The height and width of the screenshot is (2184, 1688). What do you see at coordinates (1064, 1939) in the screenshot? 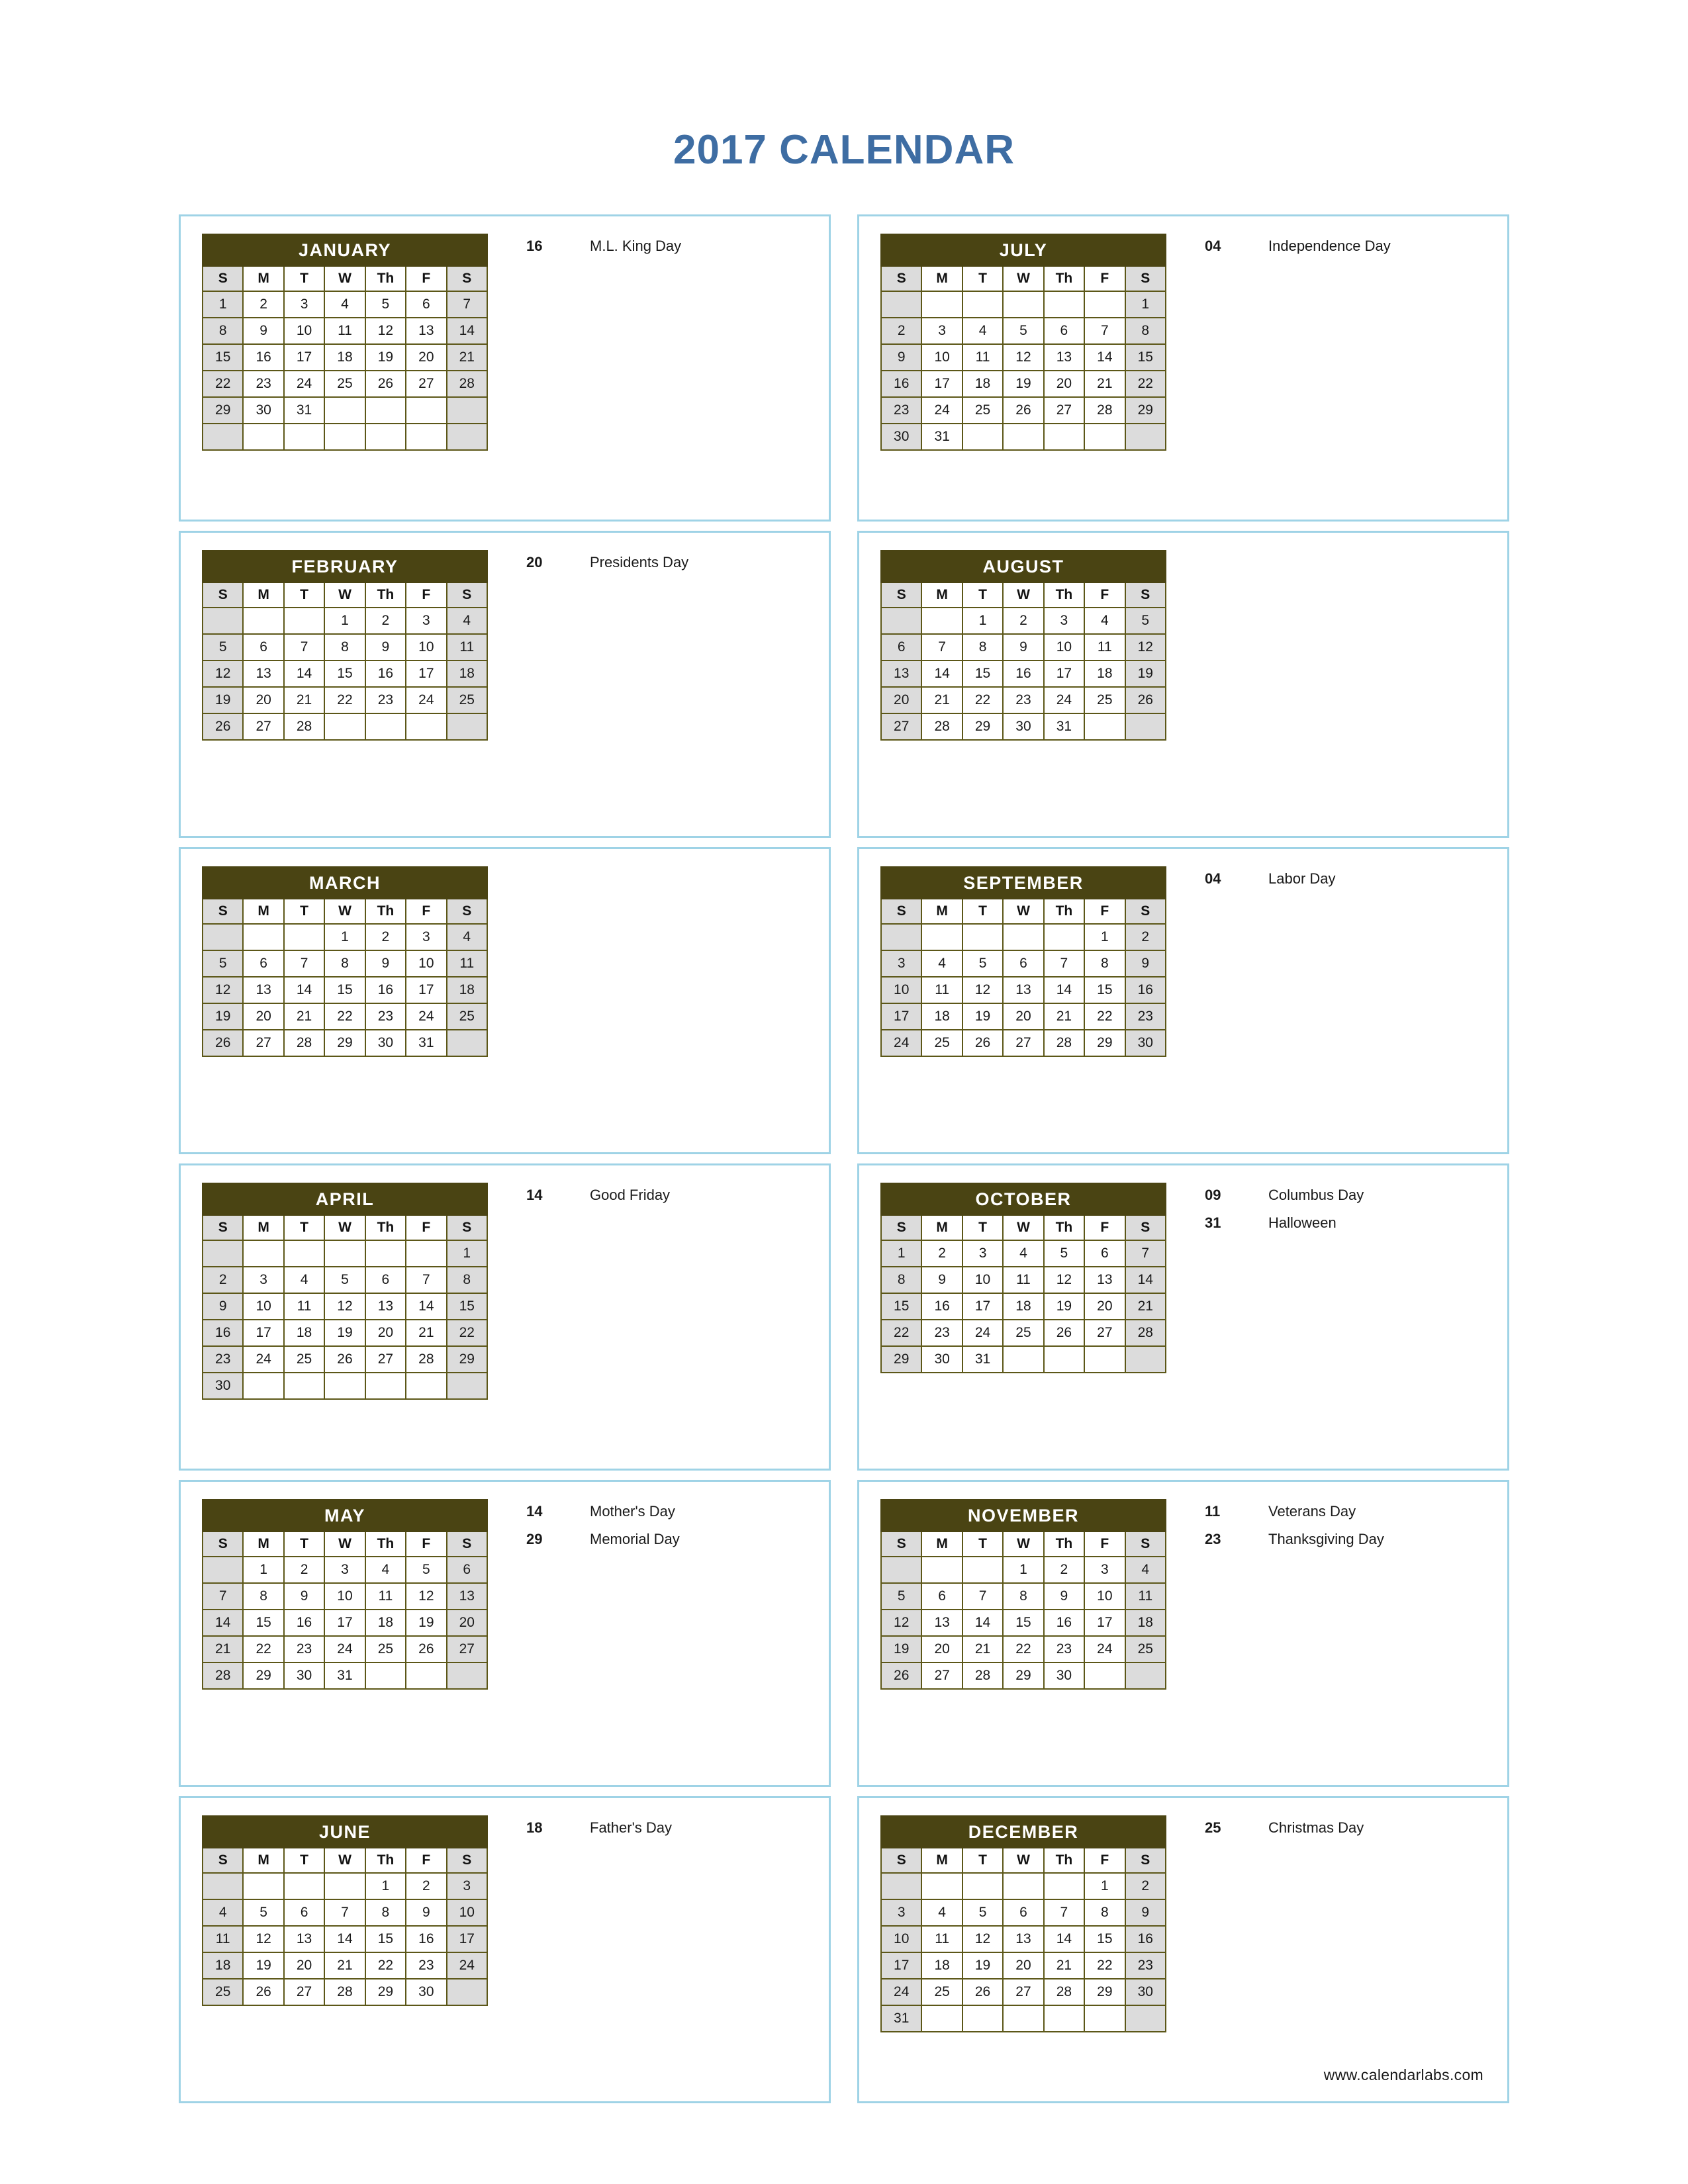
I see `day-cell-14: 14` at bounding box center [1064, 1939].